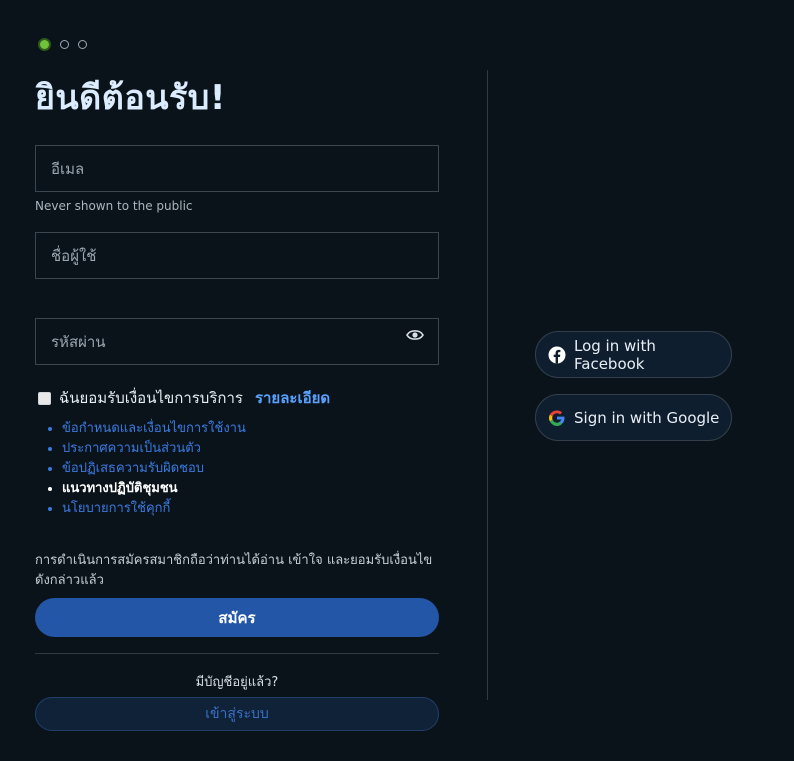  Describe the element at coordinates (44, 398) in the screenshot. I see `terms-checkbox` at that location.